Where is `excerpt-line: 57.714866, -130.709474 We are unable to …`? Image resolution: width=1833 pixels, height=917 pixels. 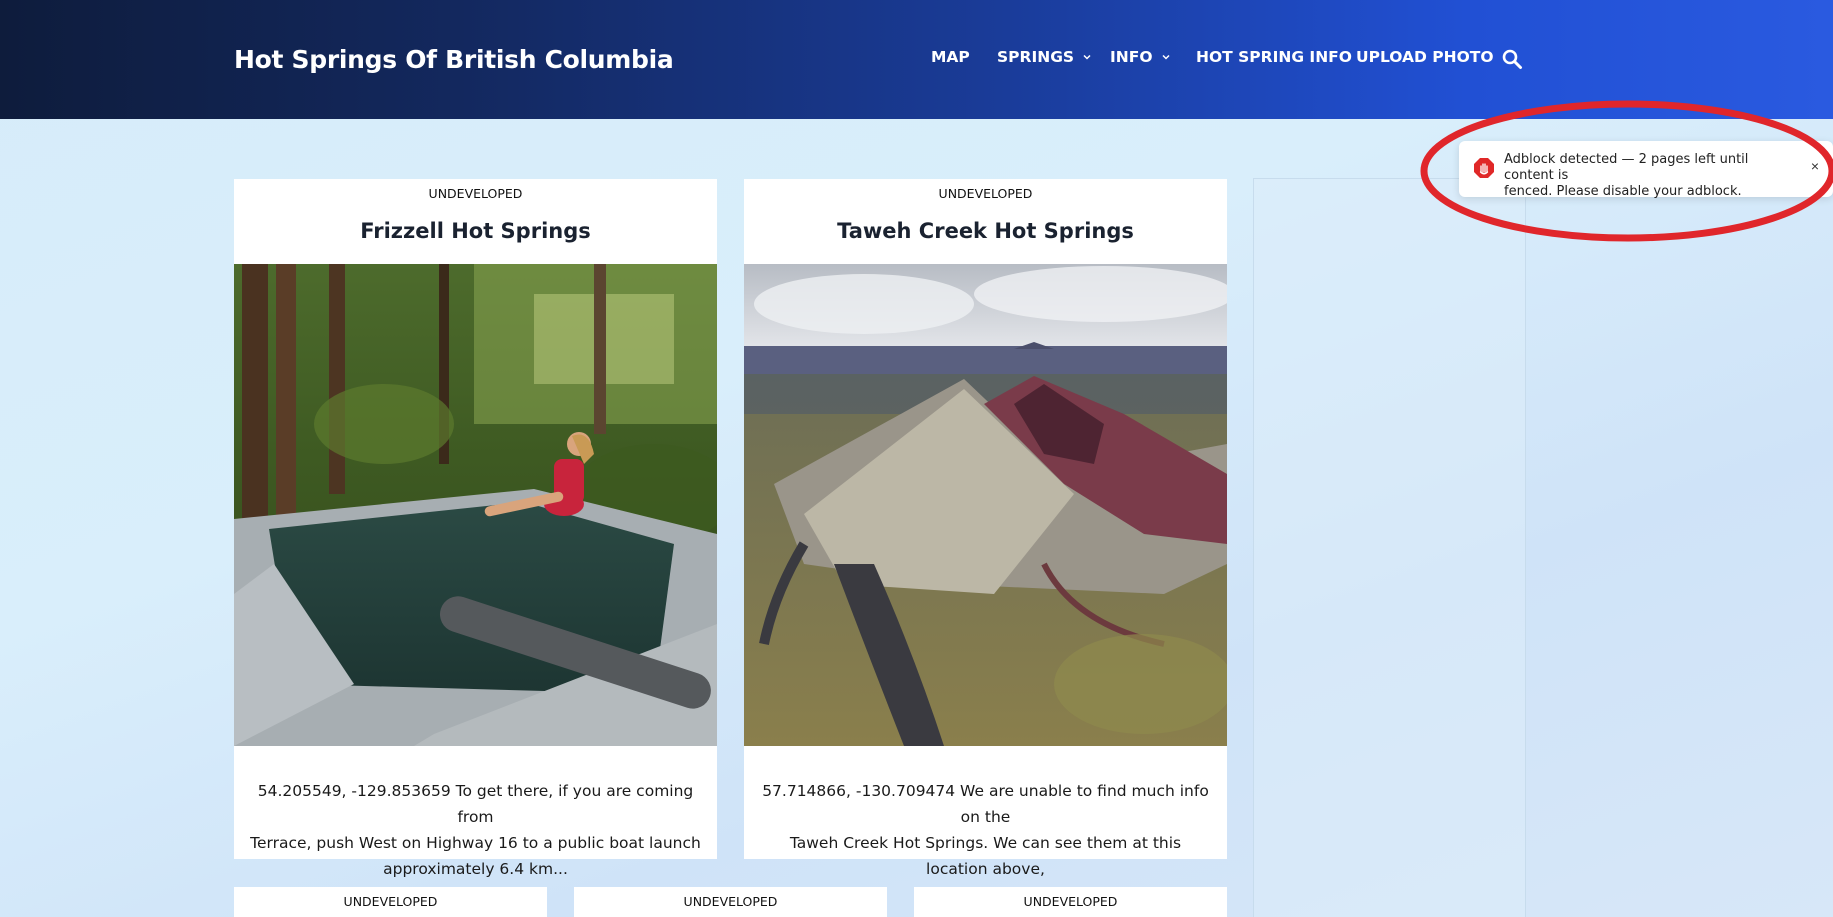 excerpt-line: 57.714866, -130.709474 We are unable to … is located at coordinates (985, 804).